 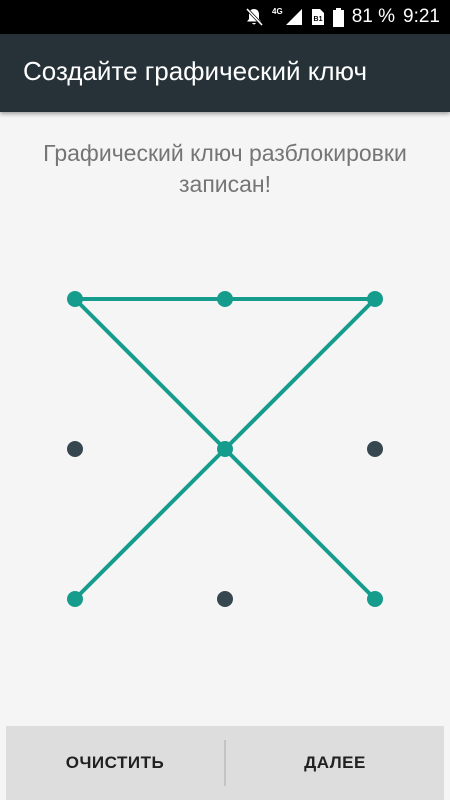 I want to click on bottom-button-bar: ОЧИСТИТЬ ДАЛЕЕ, so click(x=225, y=763).